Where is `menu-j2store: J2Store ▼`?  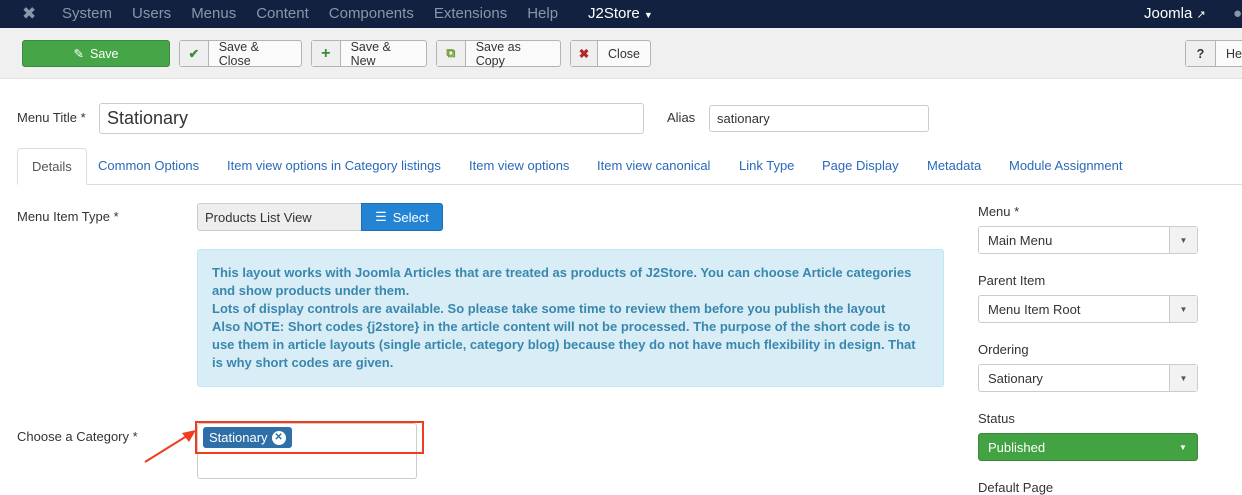 menu-j2store: J2Store ▼ is located at coordinates (620, 13).